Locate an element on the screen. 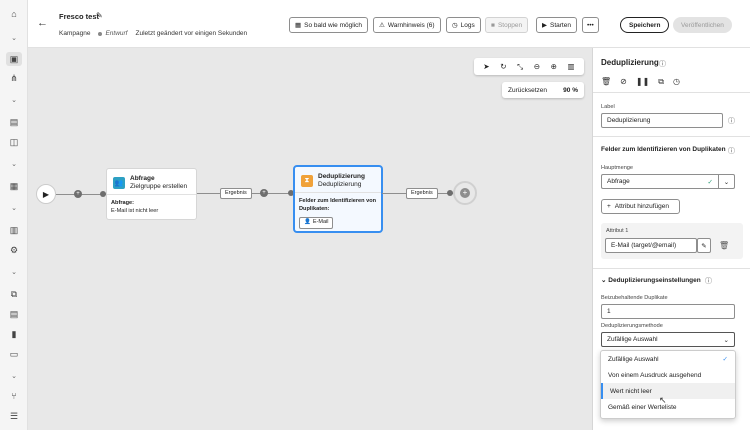 Image resolution: width=750 pixels, height=430 pixels. mouse-cursor-icon: ↖ is located at coordinates (663, 400).